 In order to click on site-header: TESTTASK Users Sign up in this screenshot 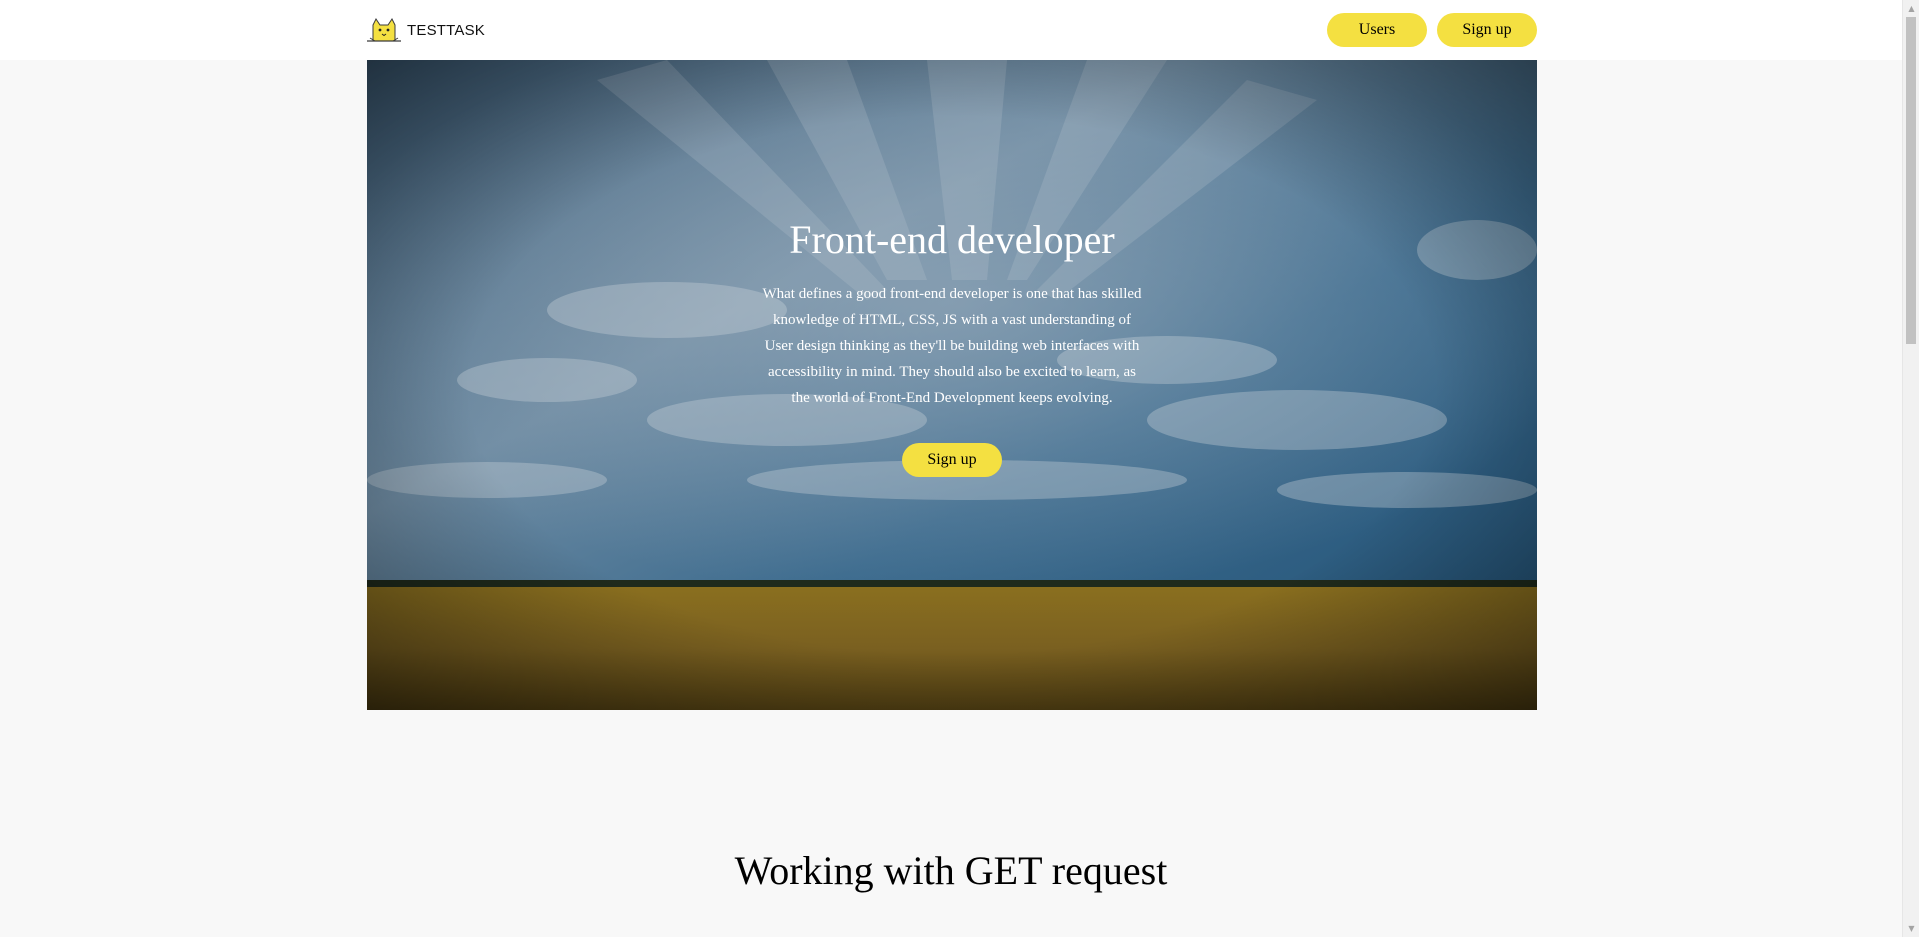, I will do `click(951, 30)`.